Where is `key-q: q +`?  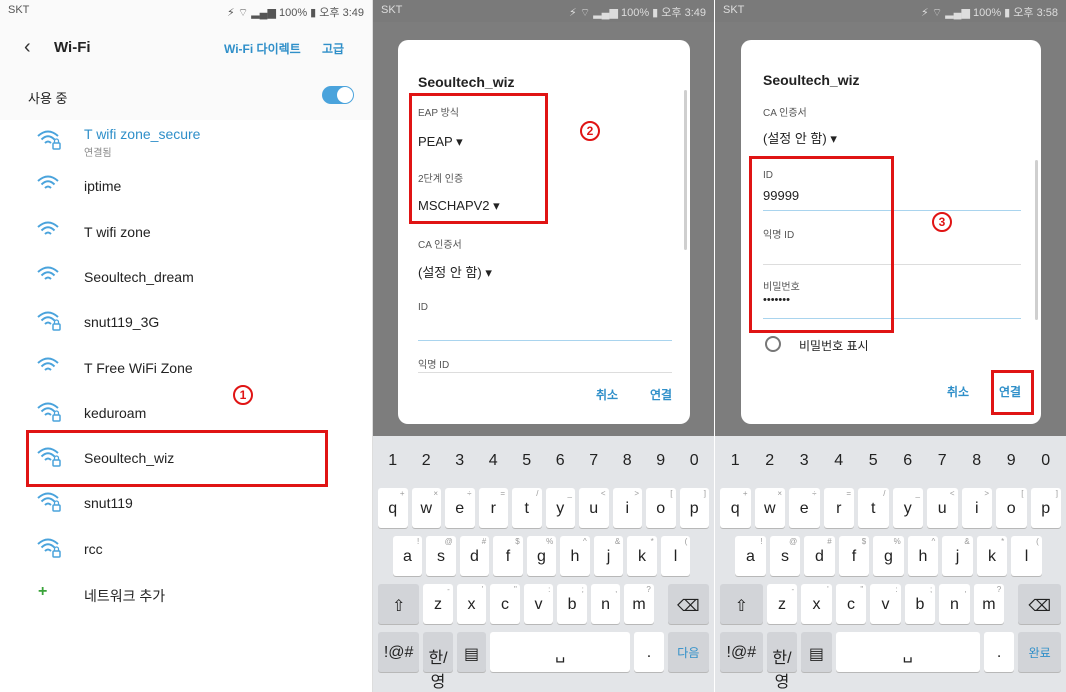
key-q: q + is located at coordinates (735, 508).